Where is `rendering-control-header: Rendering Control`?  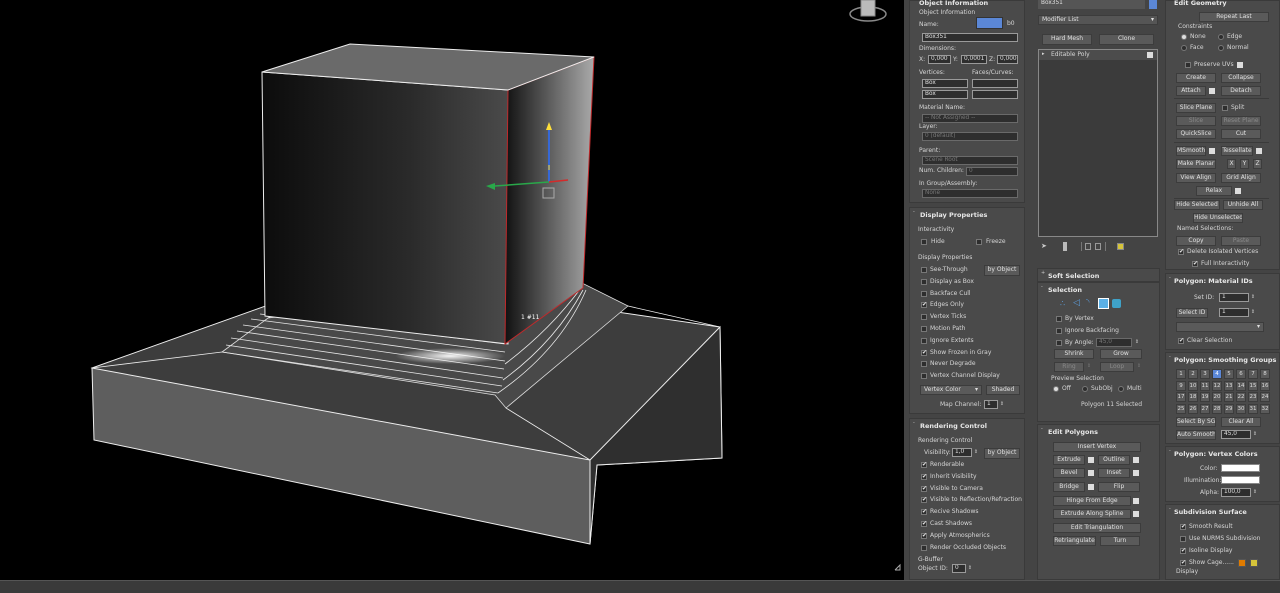
rendering-control-header: Rendering Control is located at coordinates (953, 426).